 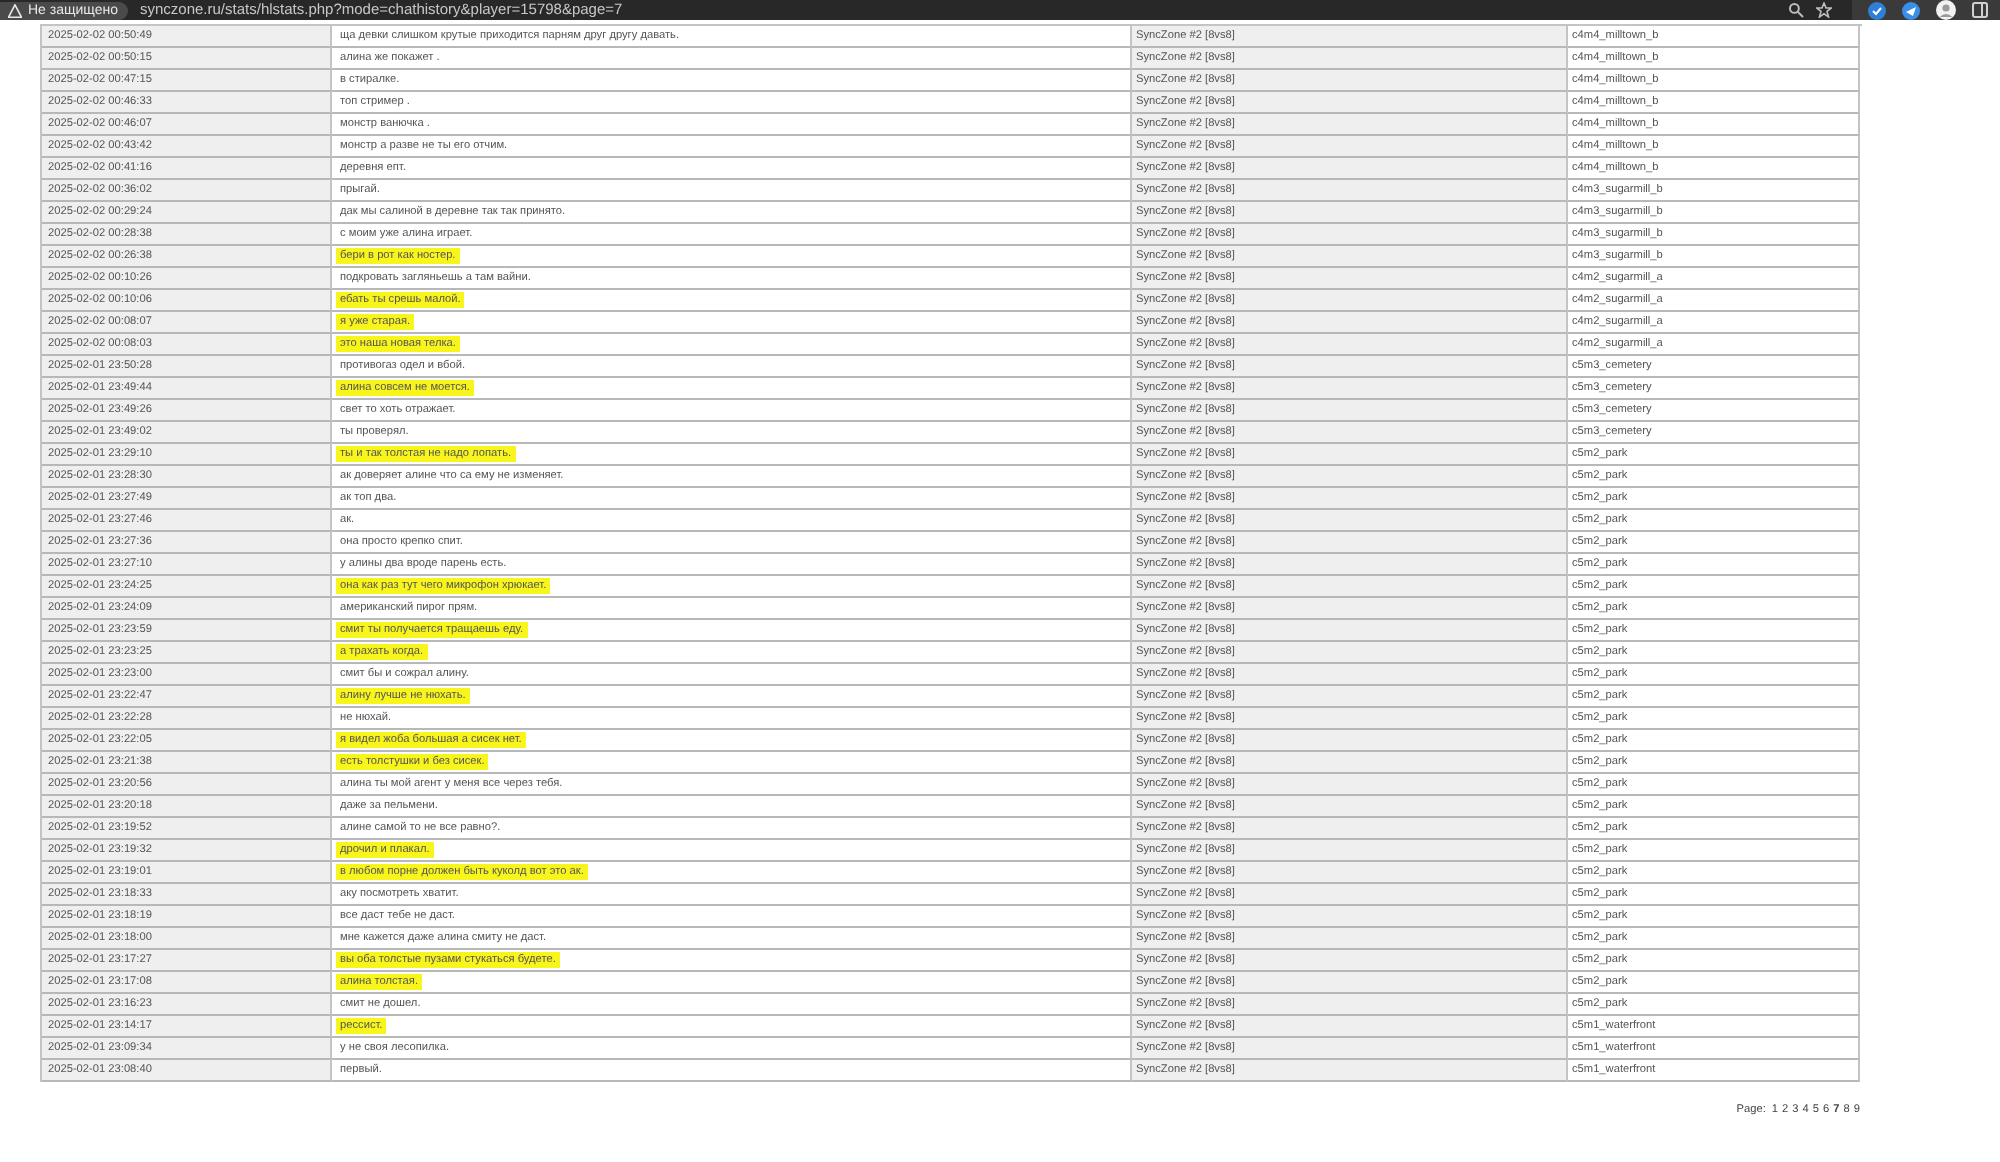 I want to click on star-icon, so click(x=1824, y=10).